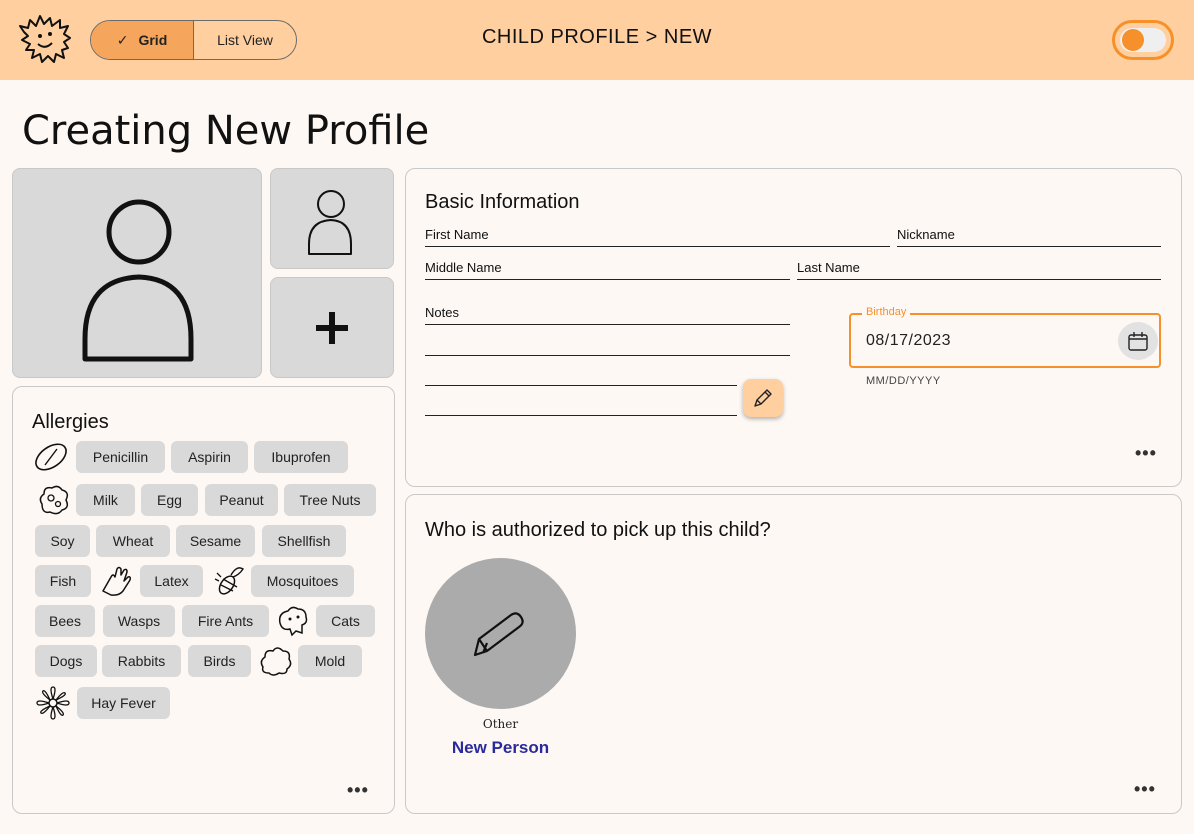  What do you see at coordinates (598, 530) in the screenshot?
I see `pickup-title: Who is authorized to pick up this child?` at bounding box center [598, 530].